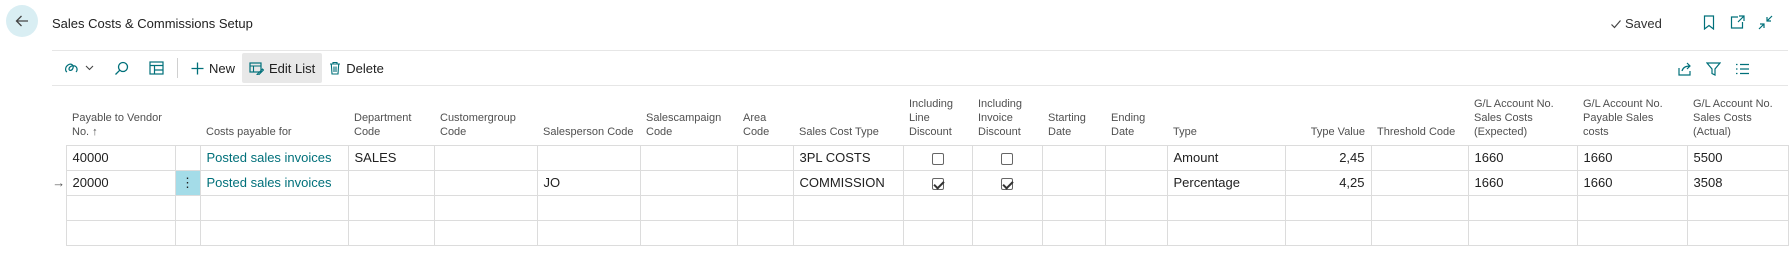 The height and width of the screenshot is (266, 1791). What do you see at coordinates (274, 115) in the screenshot?
I see `header-costs-payable-for: Costs payable for` at bounding box center [274, 115].